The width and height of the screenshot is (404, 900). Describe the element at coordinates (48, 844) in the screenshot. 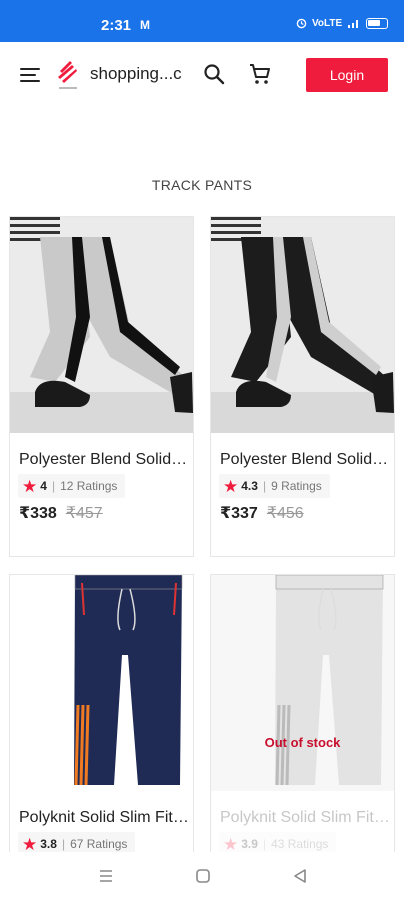

I see `rating-value: 3.8` at that location.